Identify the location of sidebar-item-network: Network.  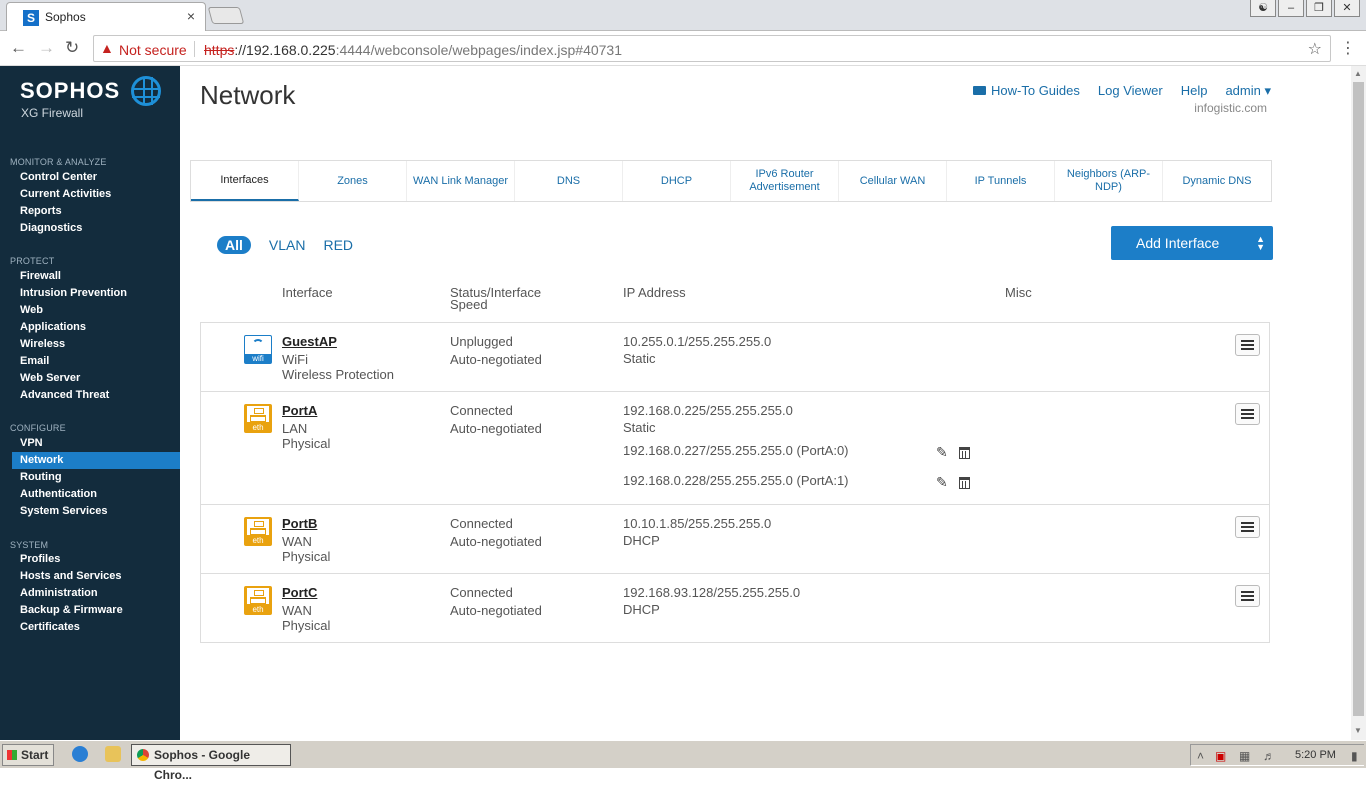
(96, 460).